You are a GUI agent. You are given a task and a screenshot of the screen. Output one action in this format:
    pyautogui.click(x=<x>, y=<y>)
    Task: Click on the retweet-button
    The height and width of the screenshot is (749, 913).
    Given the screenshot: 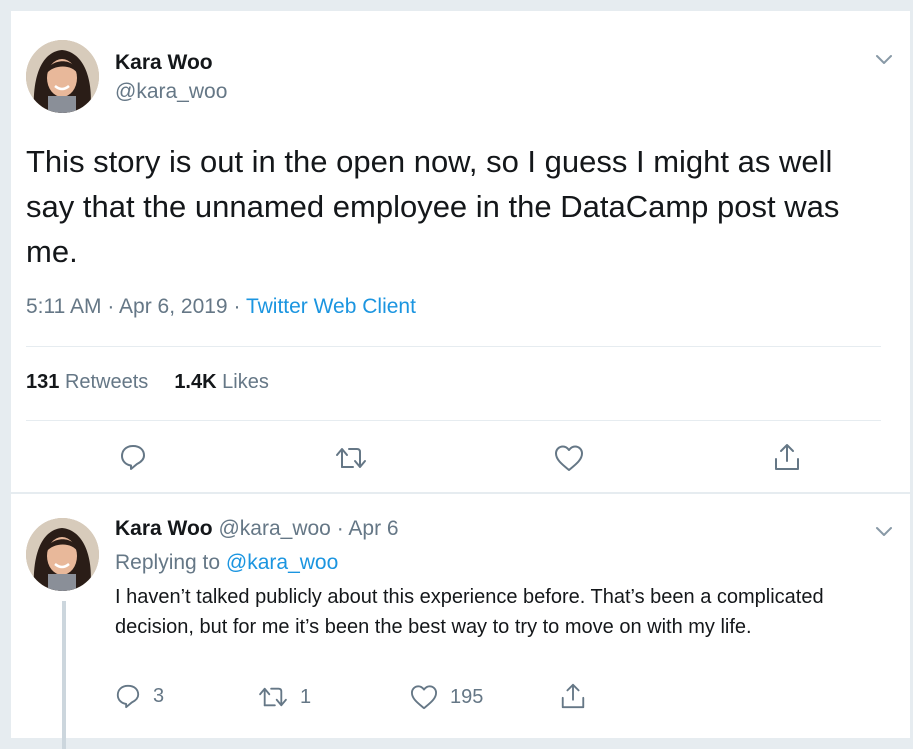 What is the action you would take?
    pyautogui.click(x=351, y=458)
    